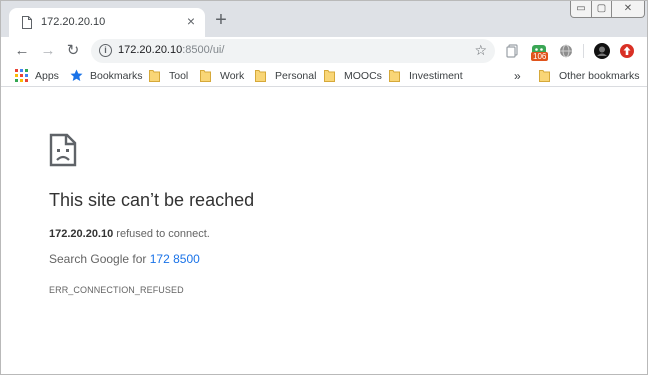  Describe the element at coordinates (48, 51) in the screenshot. I see `forward-button: →` at that location.